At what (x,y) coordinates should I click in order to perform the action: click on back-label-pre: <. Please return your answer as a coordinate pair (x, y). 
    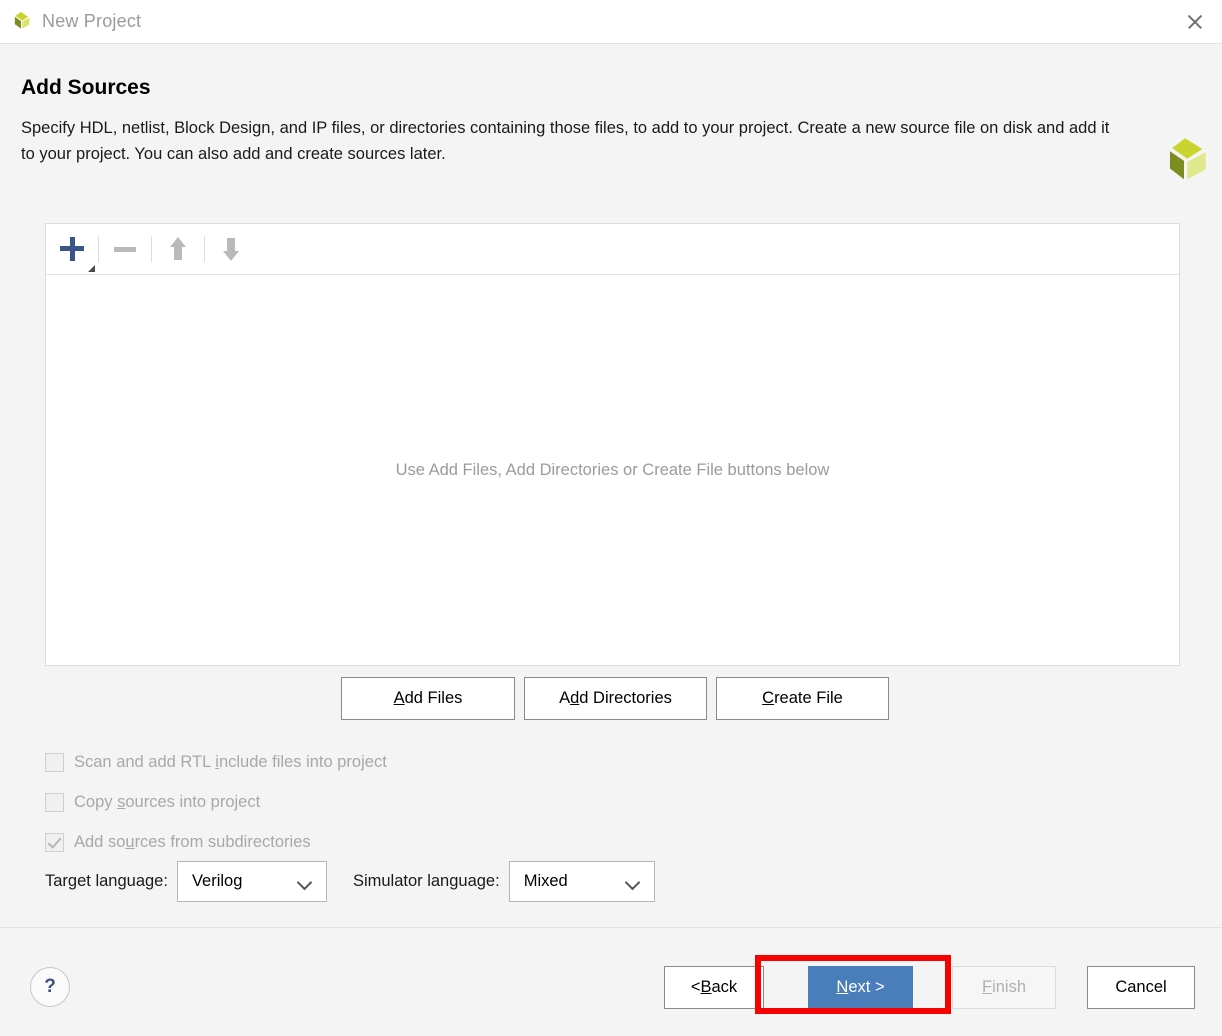
    Looking at the image, I should click on (695, 987).